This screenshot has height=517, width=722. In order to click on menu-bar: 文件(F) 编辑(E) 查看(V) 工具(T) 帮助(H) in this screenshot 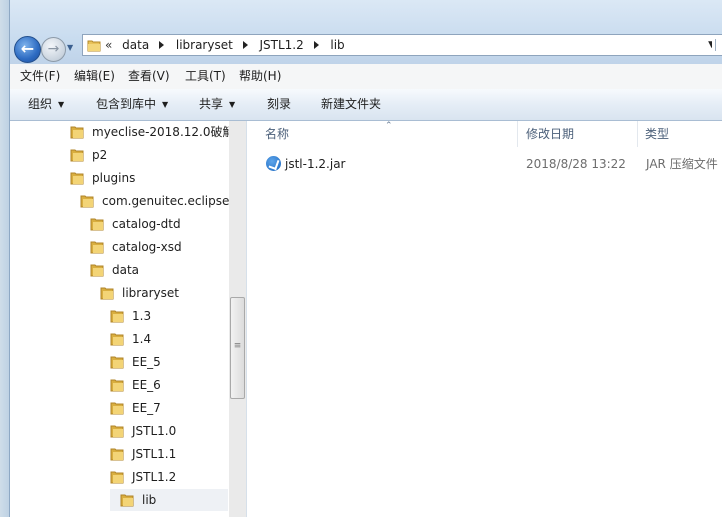, I will do `click(366, 77)`.